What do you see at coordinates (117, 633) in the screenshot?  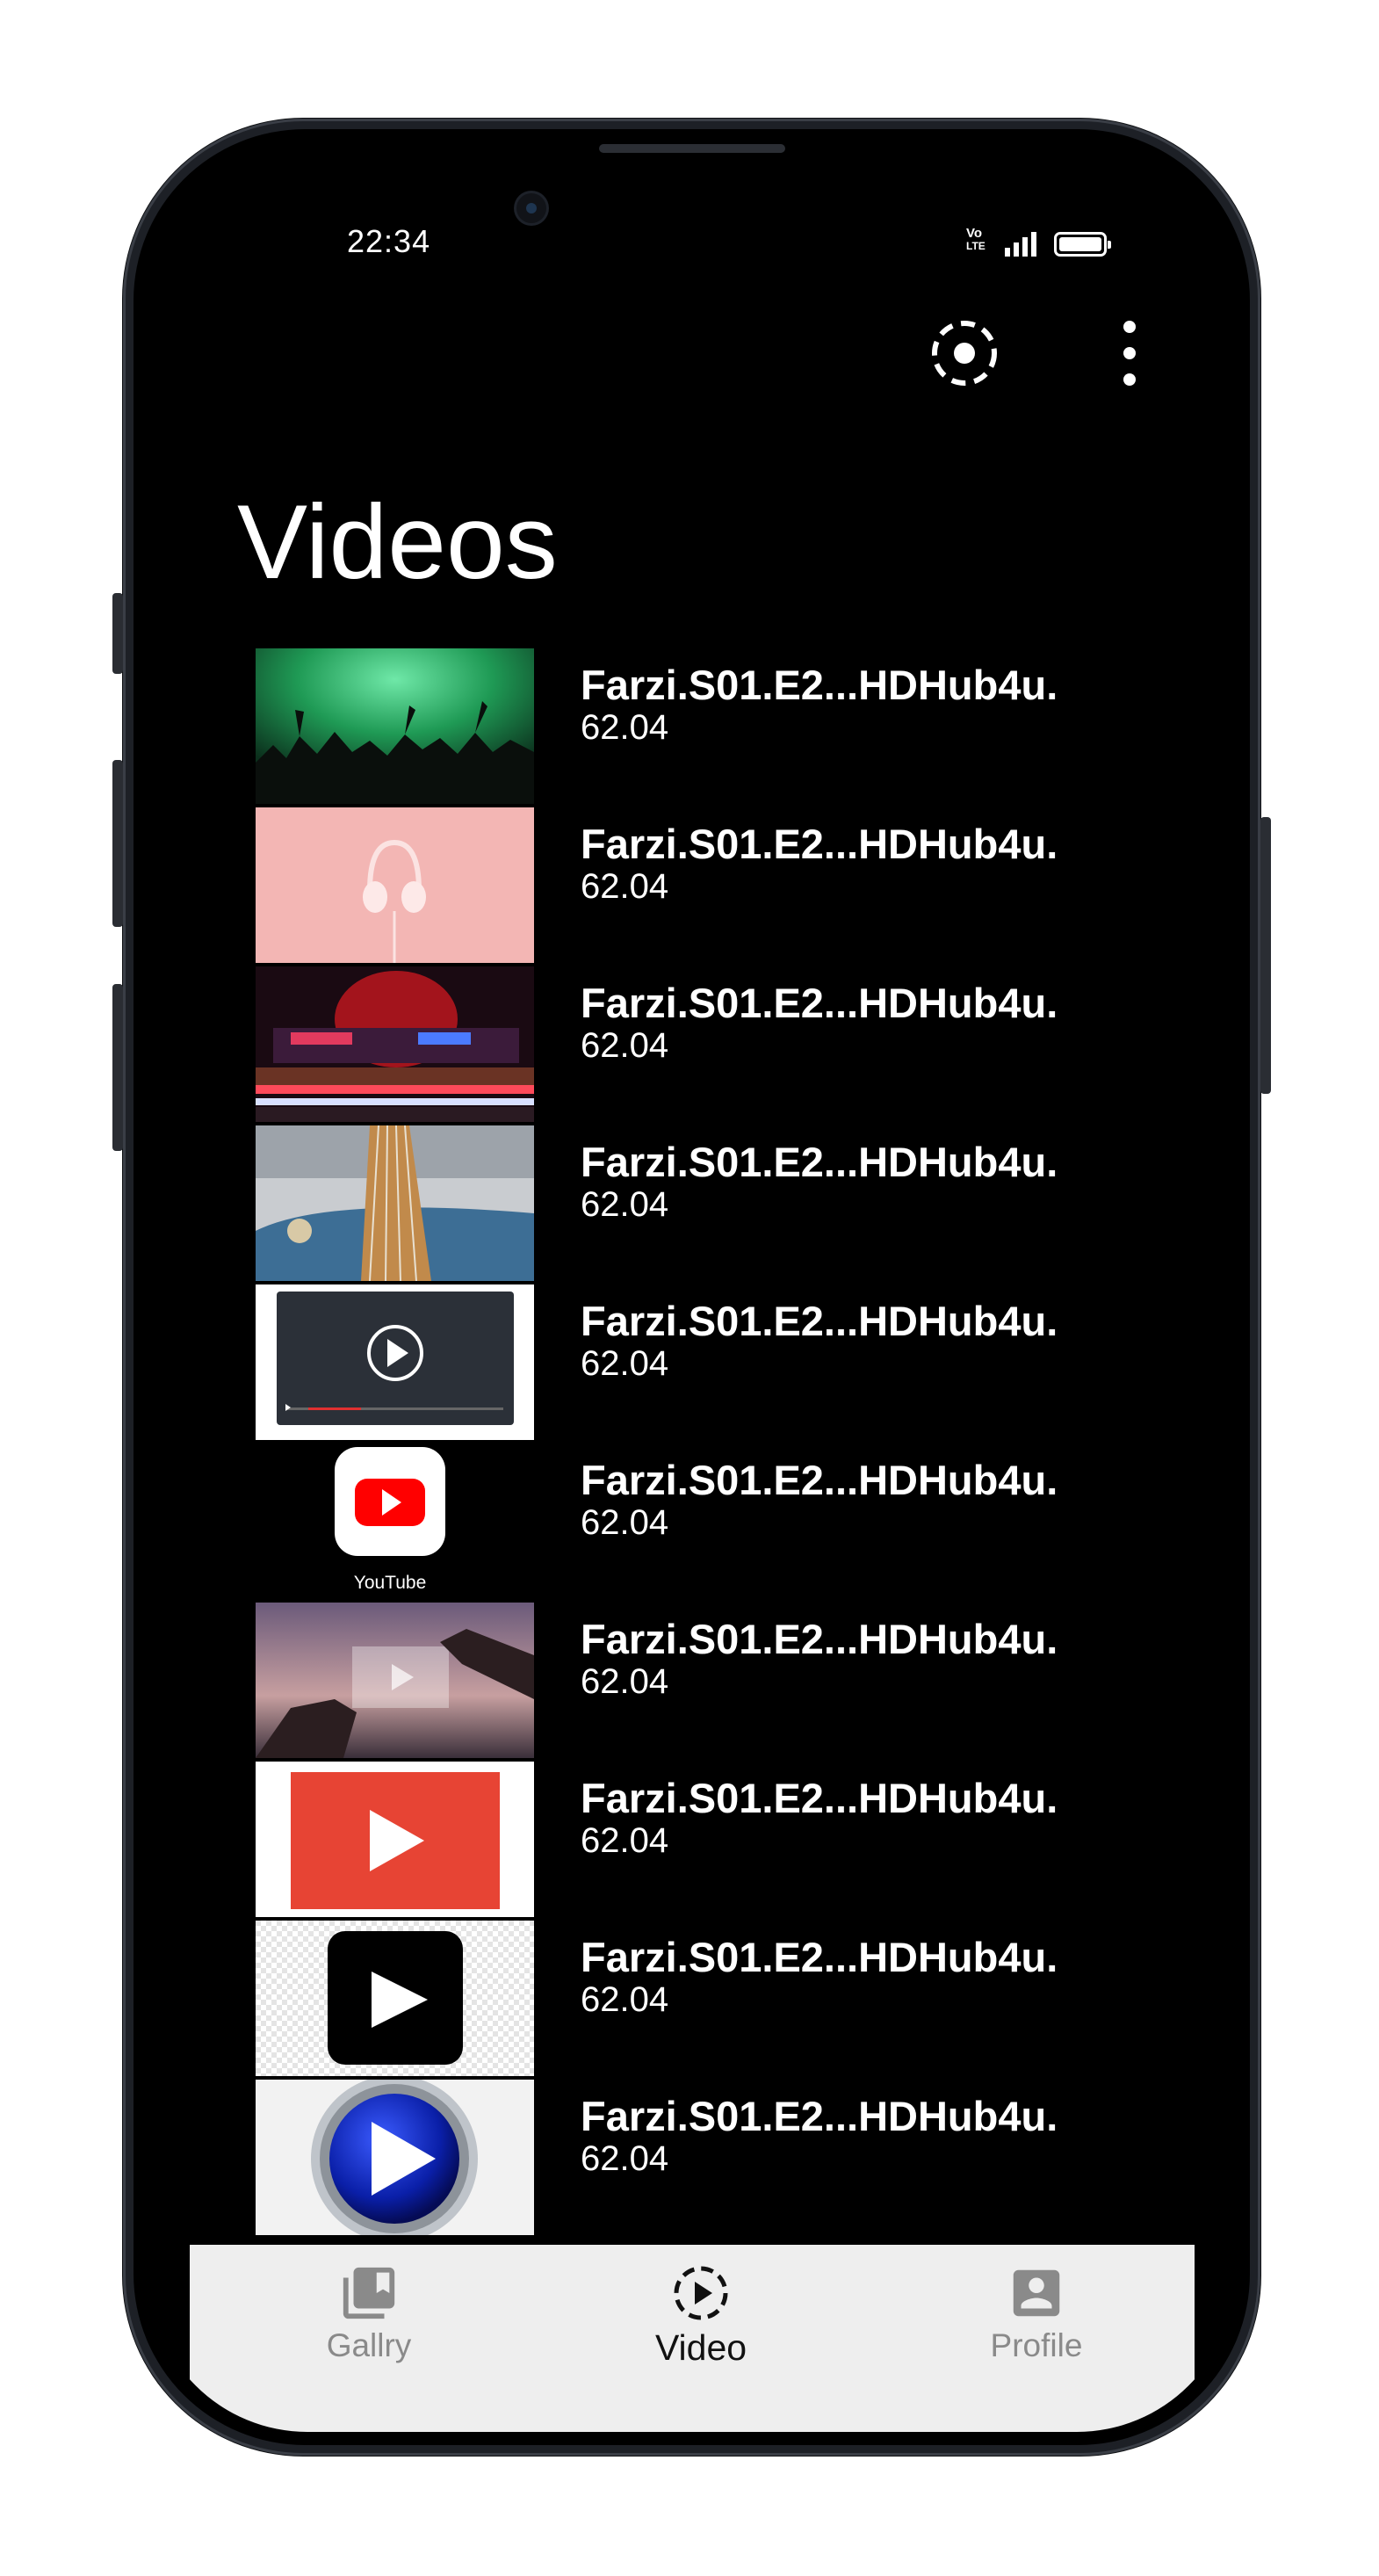 I see `side-button-silent` at bounding box center [117, 633].